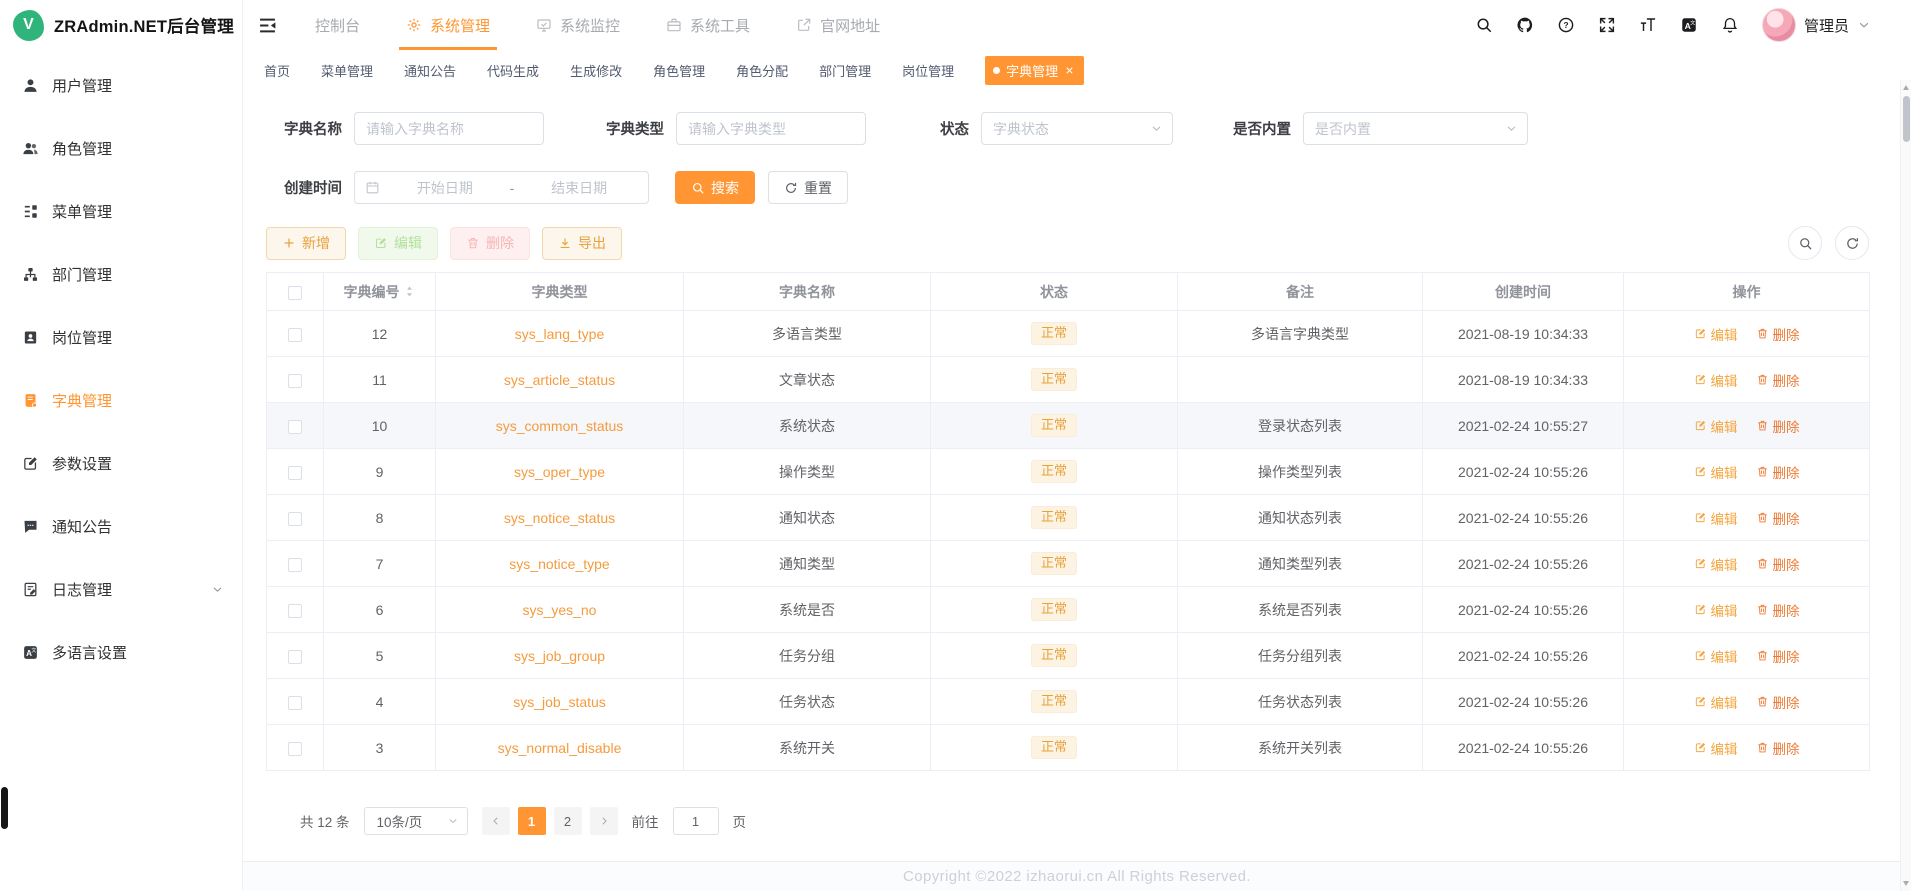 The width and height of the screenshot is (1911, 891). I want to click on sidebar-item-depts: 部门管理, so click(121, 274).